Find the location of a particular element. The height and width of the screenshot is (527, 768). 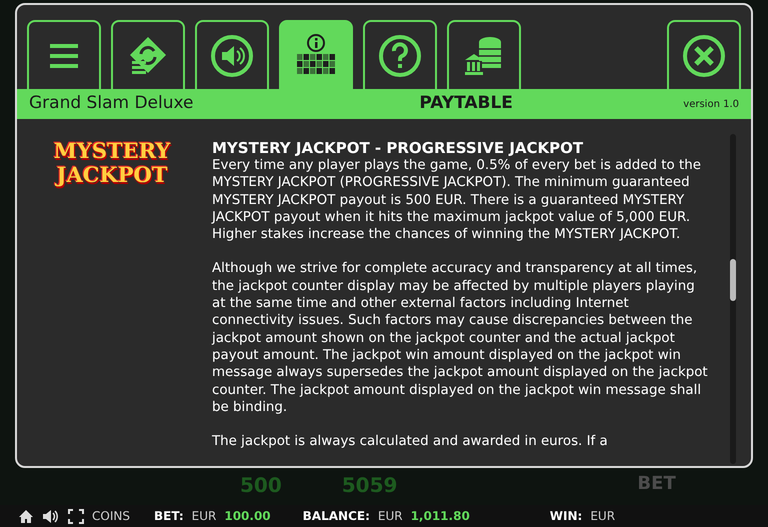

balance-value: 1,011.80 is located at coordinates (440, 516).